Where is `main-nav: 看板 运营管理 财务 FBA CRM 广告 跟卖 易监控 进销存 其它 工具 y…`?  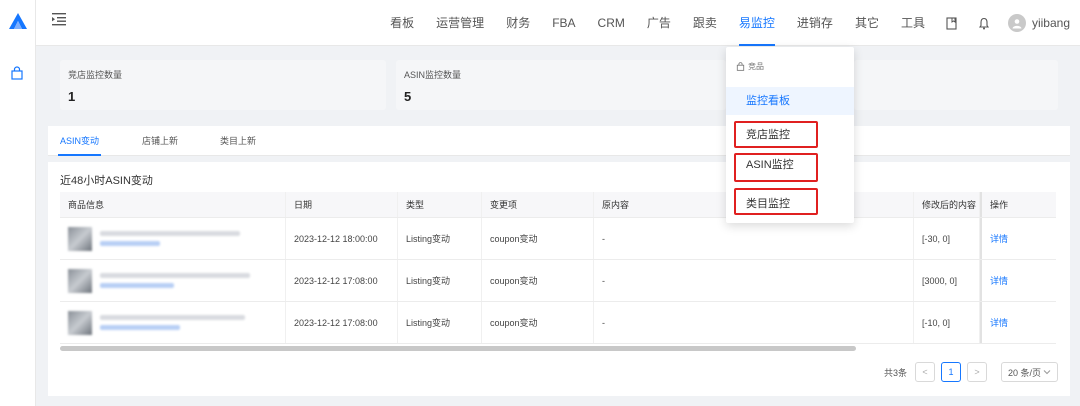 main-nav: 看板 运营管理 财务 FBA CRM 广告 跟卖 易监控 进销存 其它 工具 y… is located at coordinates (729, 23).